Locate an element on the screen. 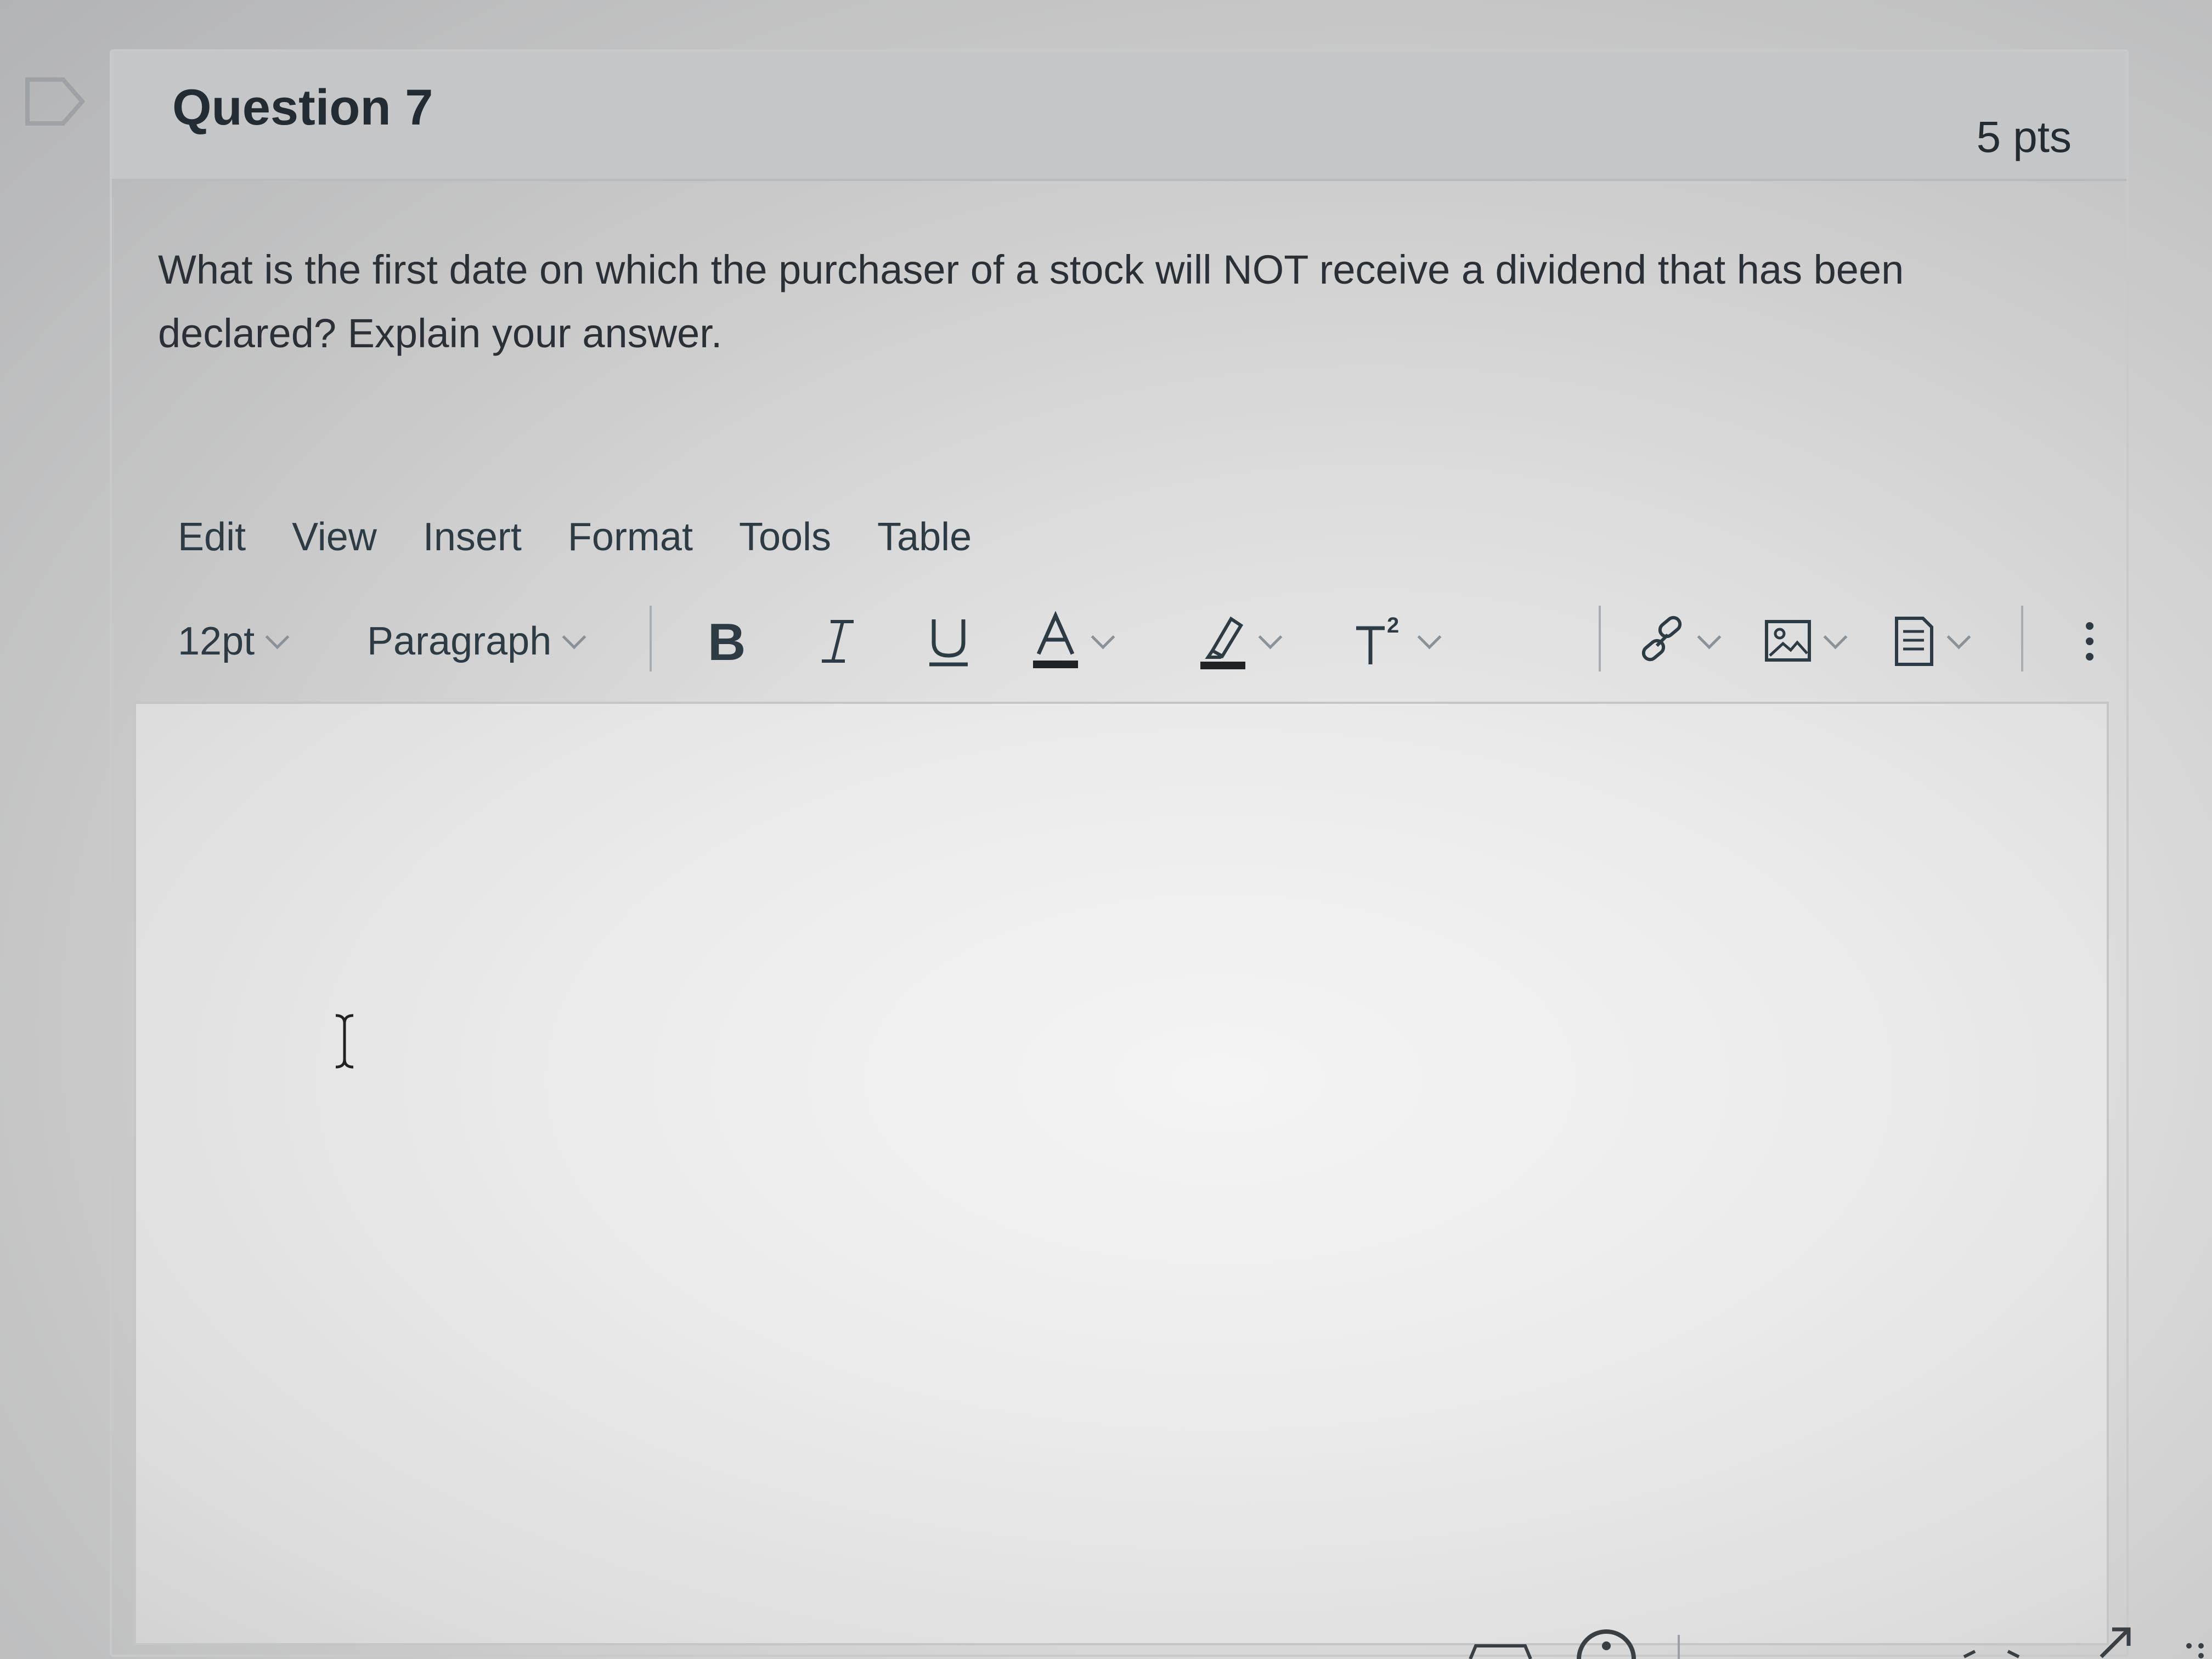 This screenshot has width=2212, height=1659. menu-table: Table is located at coordinates (924, 537).